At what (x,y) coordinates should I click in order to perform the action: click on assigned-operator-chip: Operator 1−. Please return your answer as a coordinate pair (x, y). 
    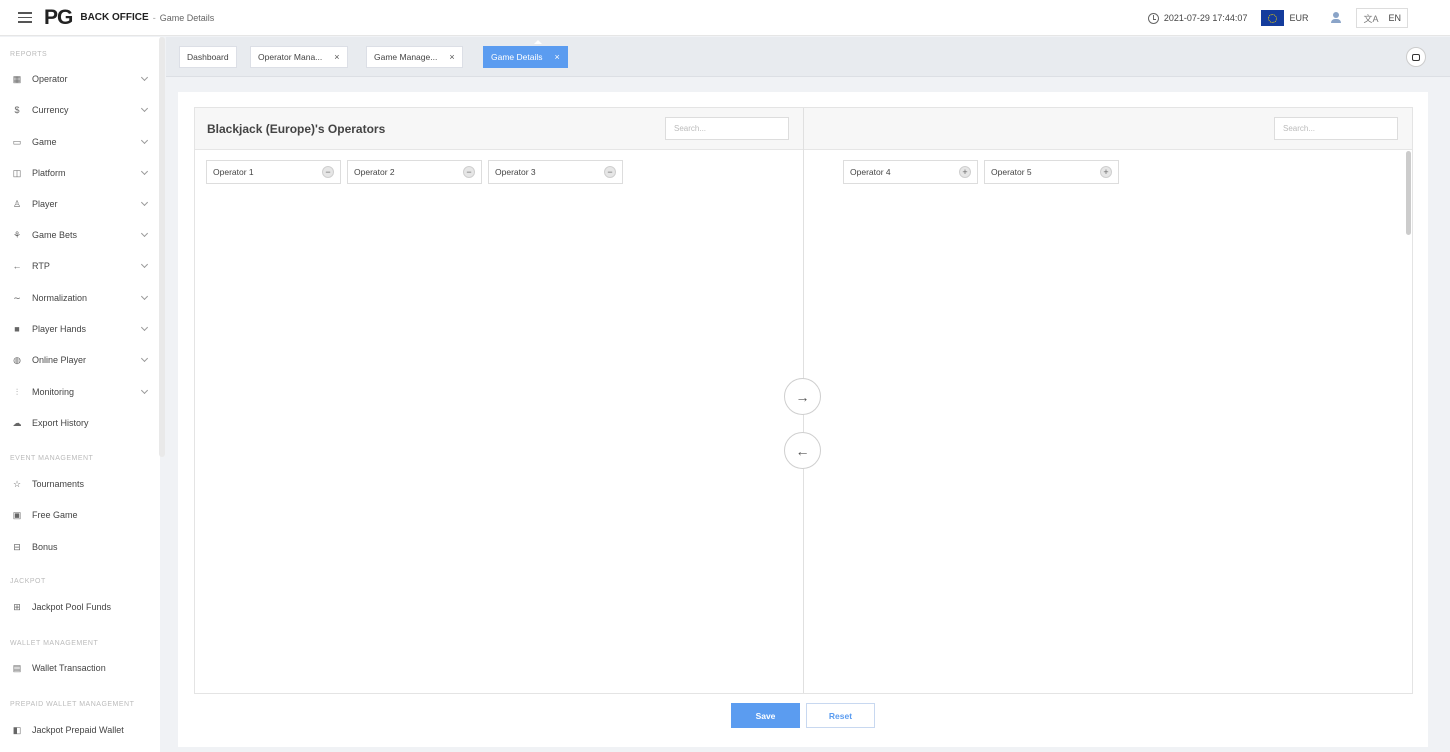
    Looking at the image, I should click on (273, 172).